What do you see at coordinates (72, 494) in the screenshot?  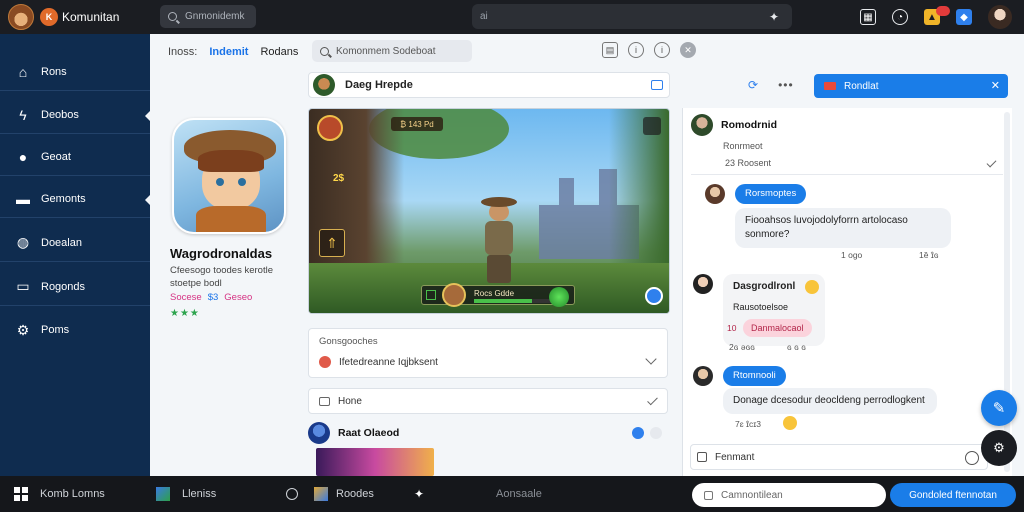 I see `taskbar-item-label: Komb Lomns` at bounding box center [72, 494].